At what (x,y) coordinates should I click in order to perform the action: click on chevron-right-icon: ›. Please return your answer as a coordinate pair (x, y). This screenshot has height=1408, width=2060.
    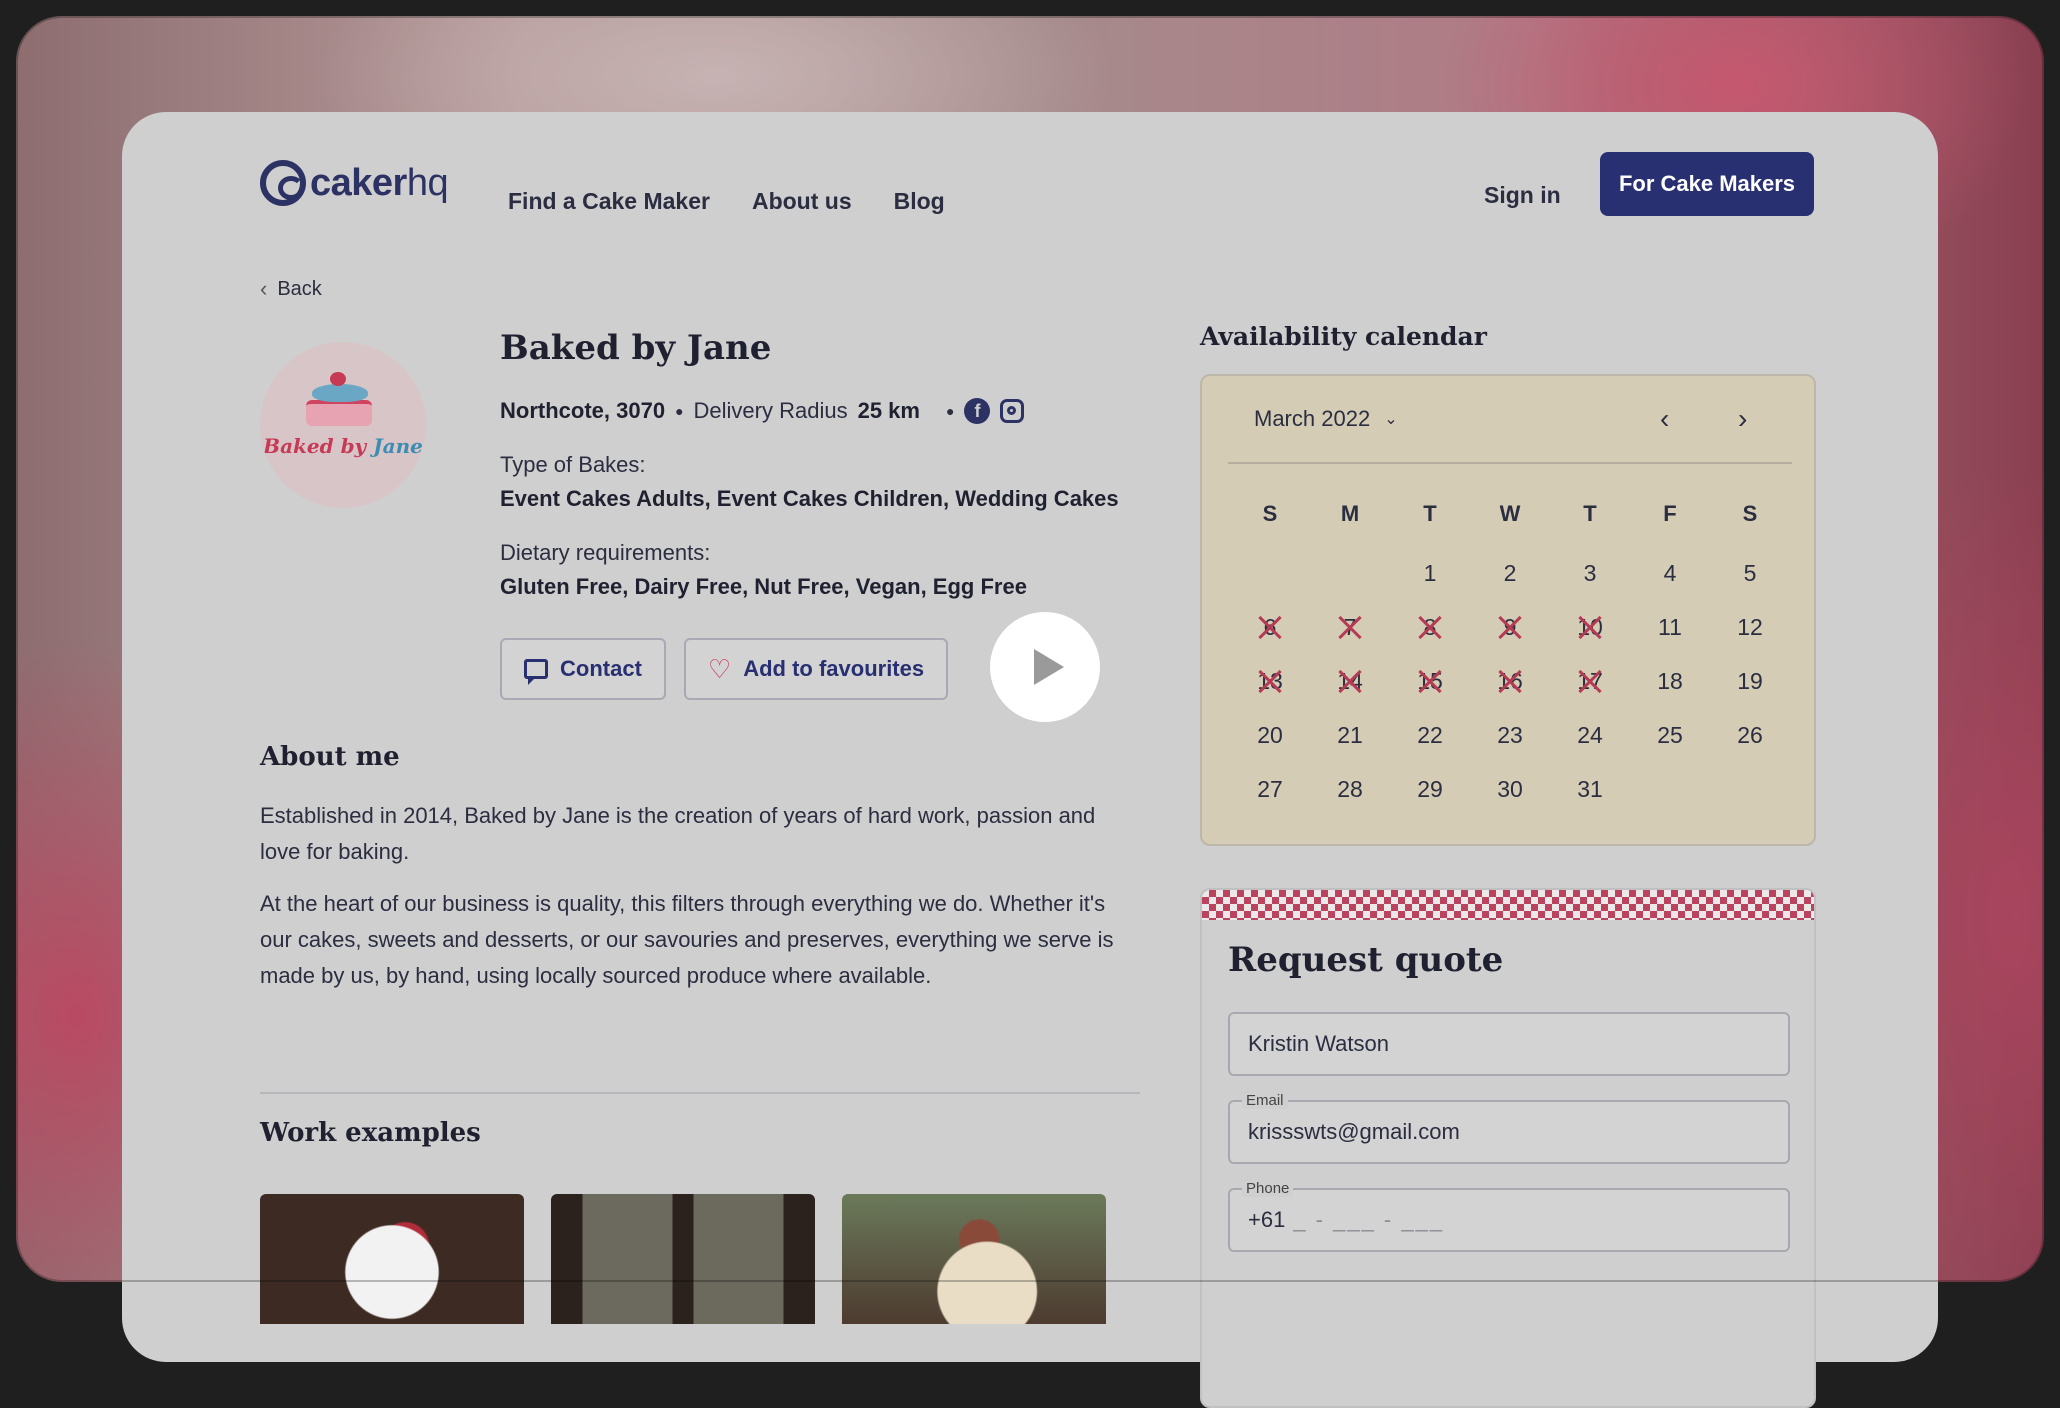
    Looking at the image, I should click on (1742, 419).